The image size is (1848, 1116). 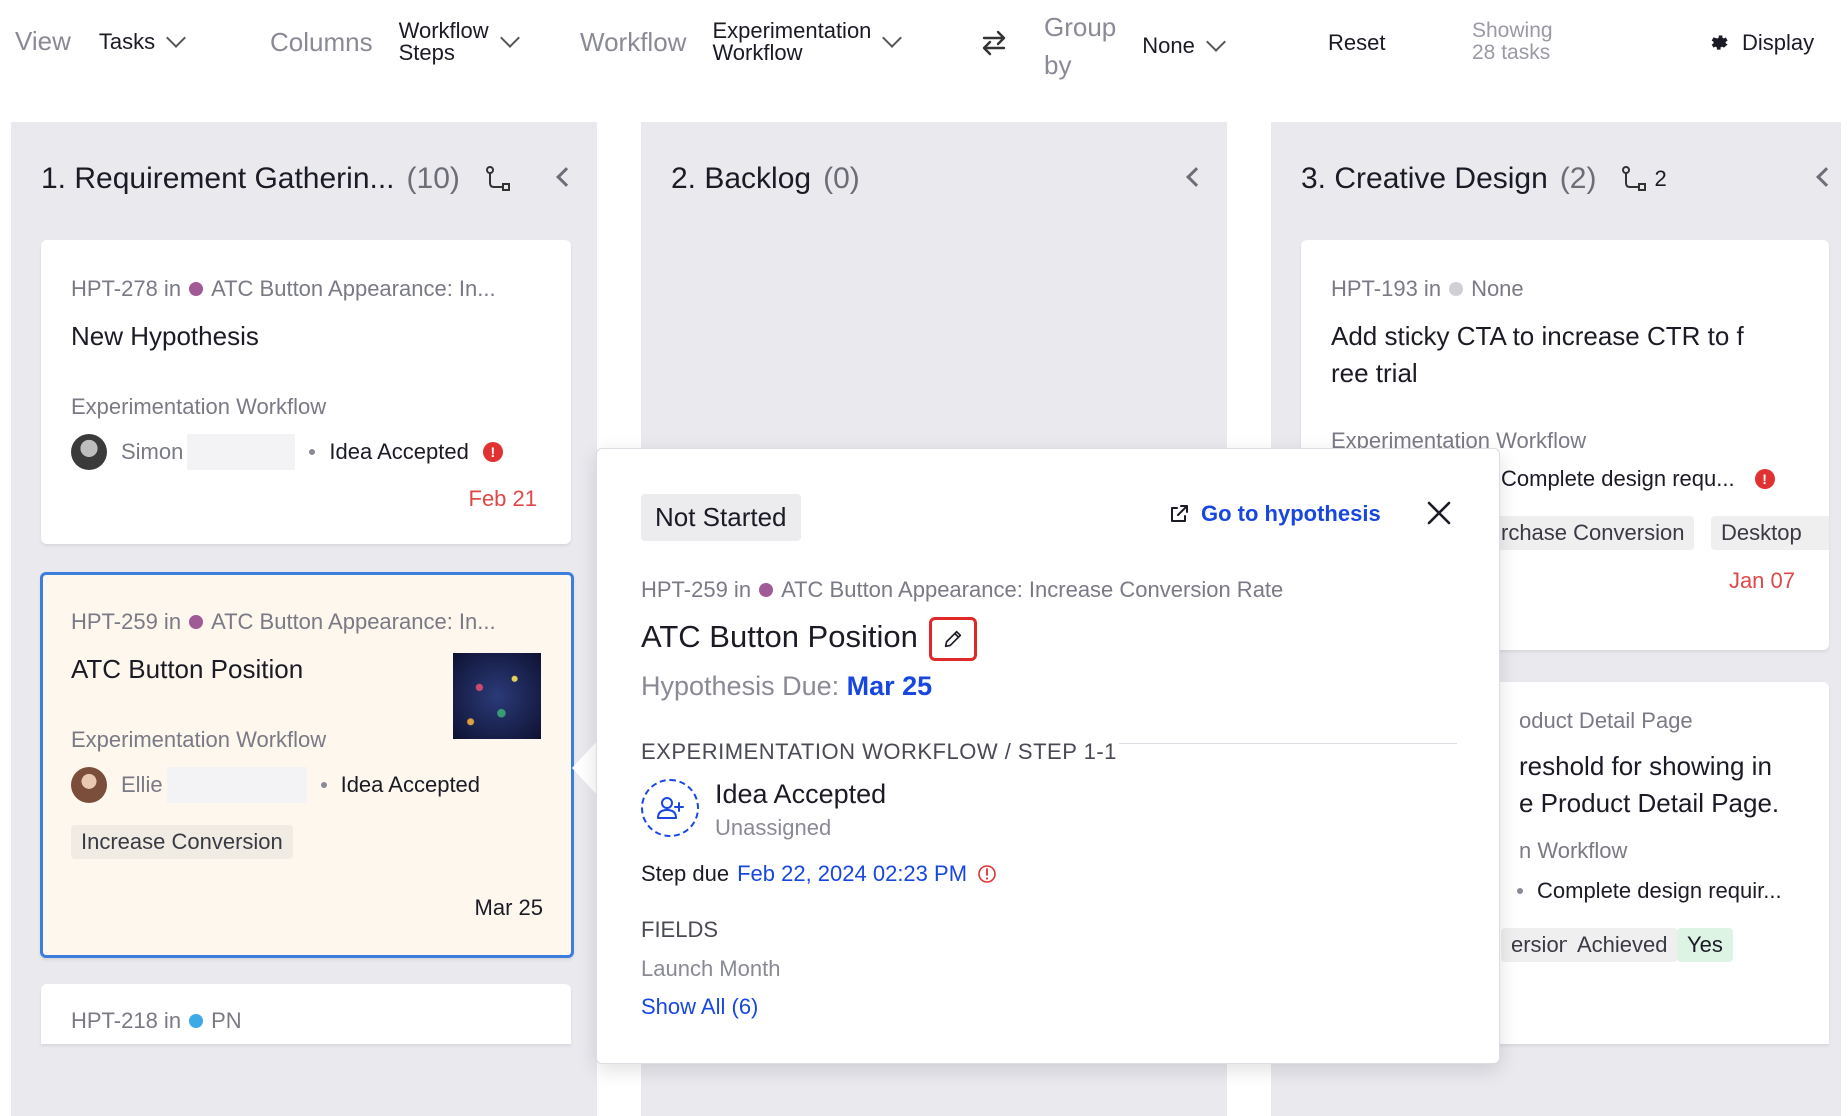 I want to click on show-all-fields-link: Show All (6), so click(x=699, y=1007).